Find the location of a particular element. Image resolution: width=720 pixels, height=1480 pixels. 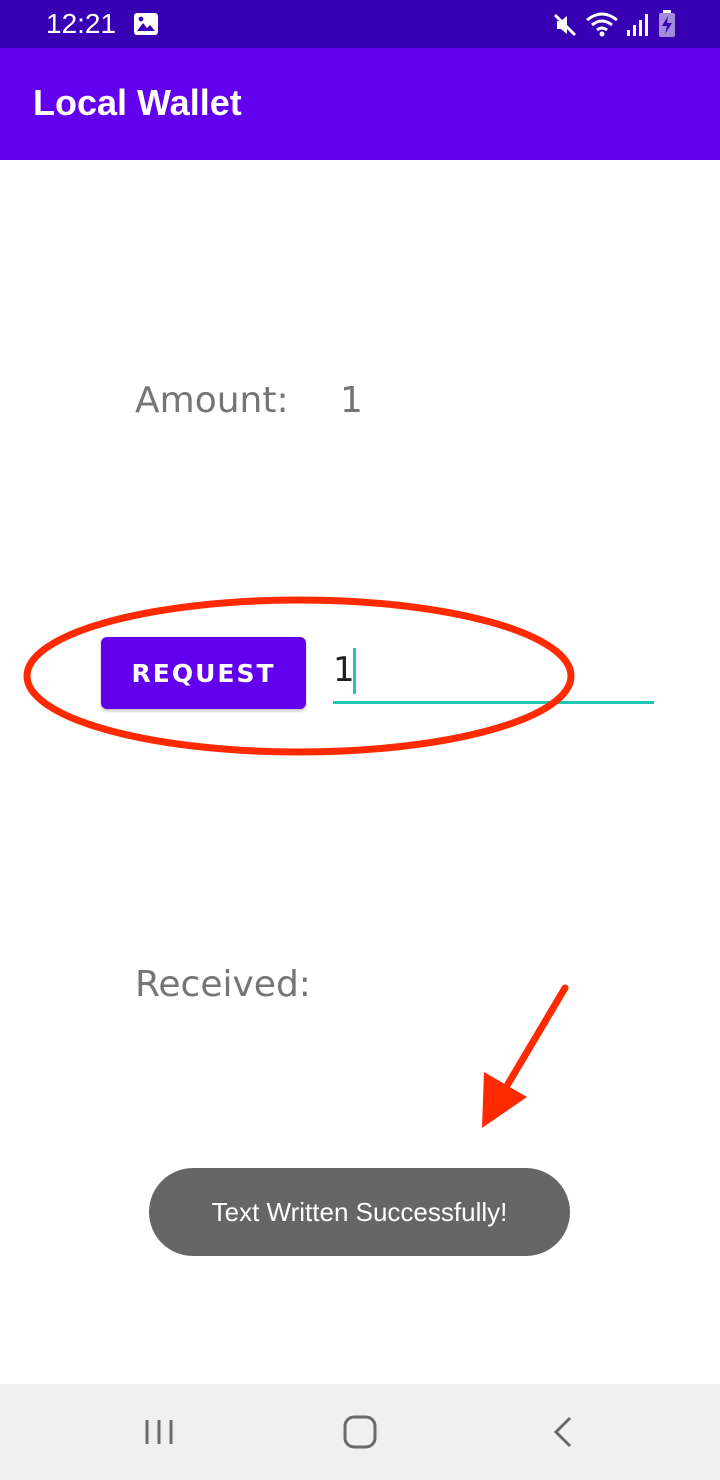

mute-icon is located at coordinates (565, 27).